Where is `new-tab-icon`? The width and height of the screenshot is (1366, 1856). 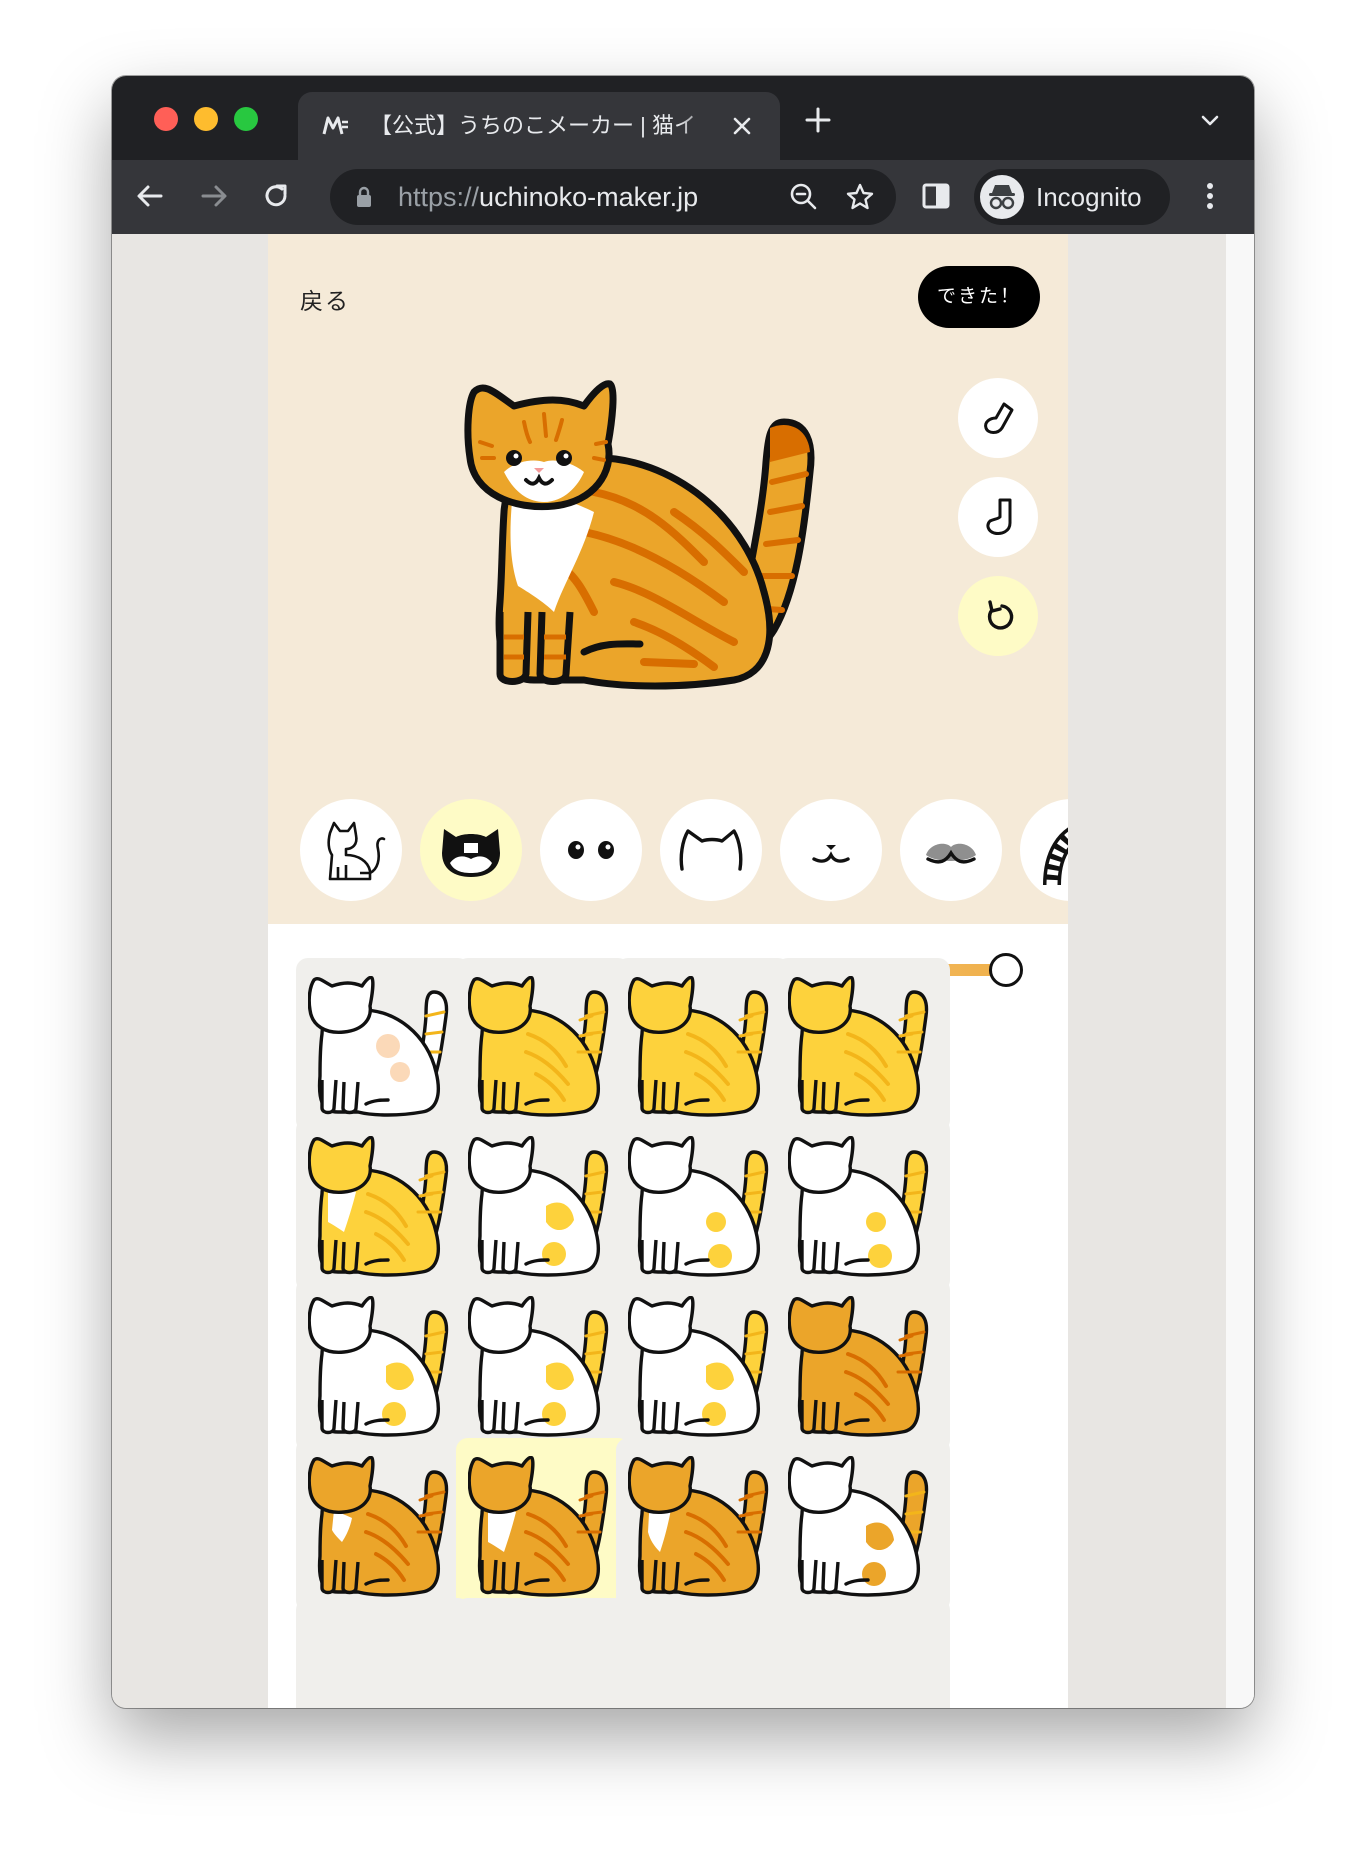
new-tab-icon is located at coordinates (818, 120).